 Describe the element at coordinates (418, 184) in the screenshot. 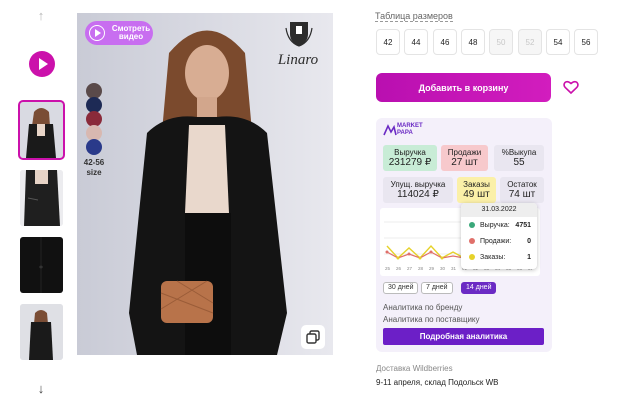

I see `stat-lost-label: Упущ. выручка` at that location.